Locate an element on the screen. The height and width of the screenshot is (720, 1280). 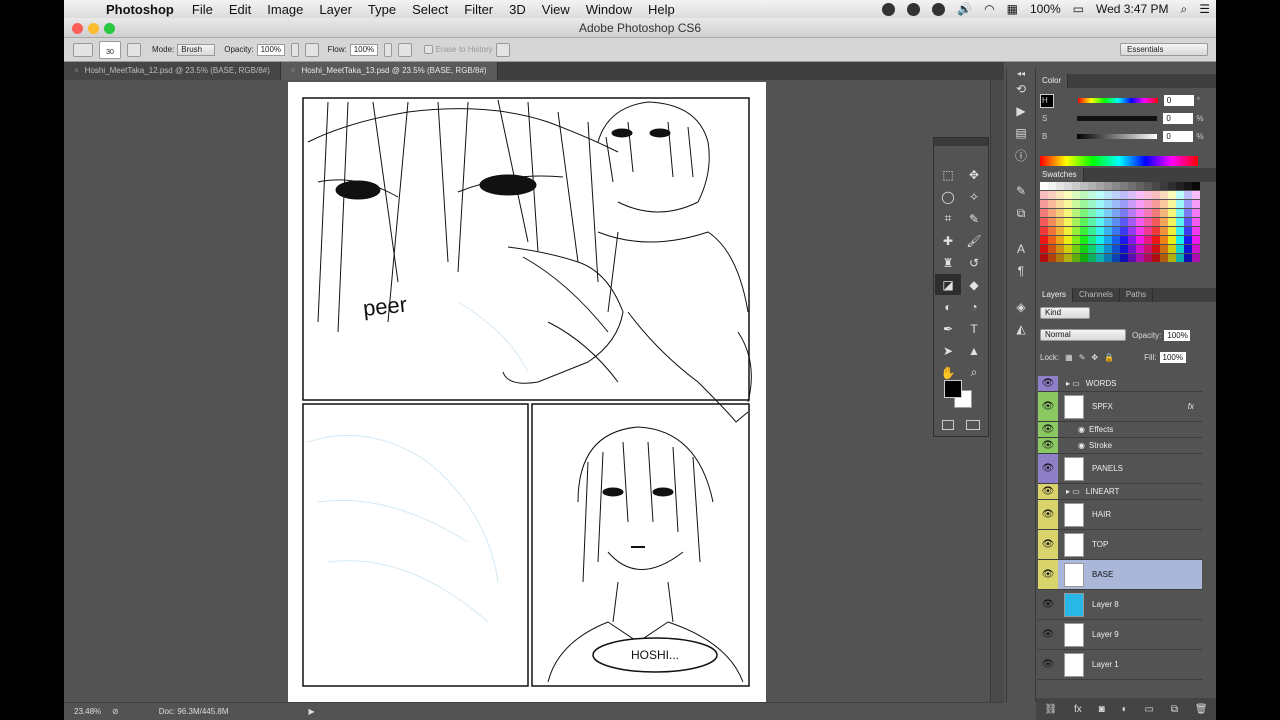
menu-type: Type is located at coordinates (382, 9).